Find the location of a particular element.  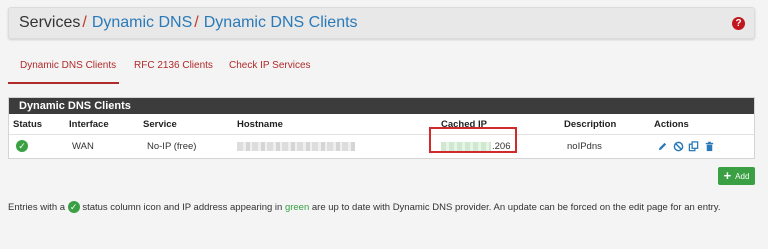

plus-icon: + is located at coordinates (727, 175).